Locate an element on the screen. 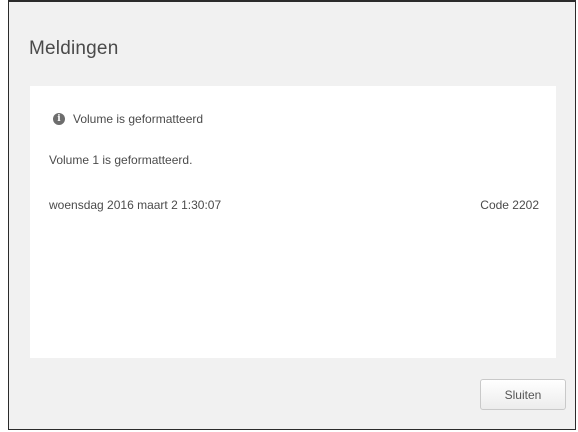  notification-heading: i Volume is geformatteerd is located at coordinates (128, 119).